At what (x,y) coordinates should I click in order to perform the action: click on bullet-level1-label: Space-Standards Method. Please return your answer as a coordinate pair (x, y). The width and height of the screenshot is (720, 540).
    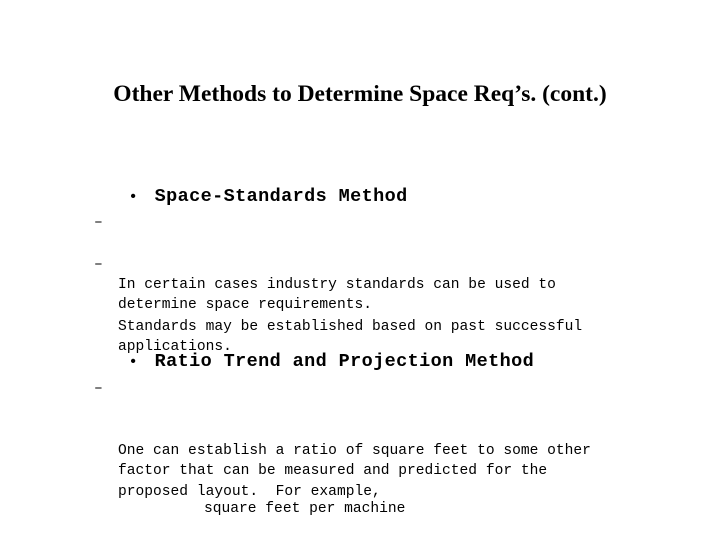
    Looking at the image, I should click on (281, 196).